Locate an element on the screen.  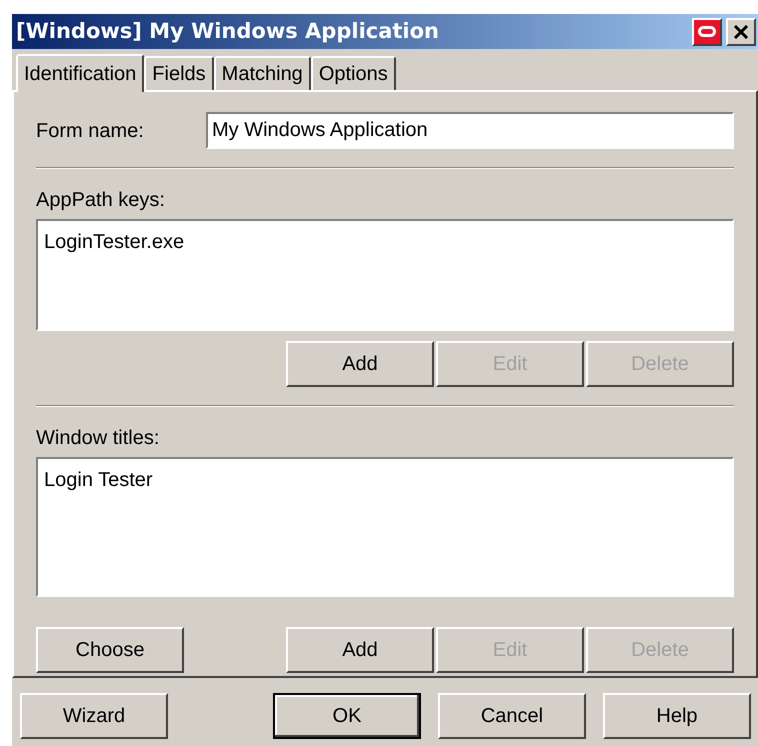
section-label: Window titles: is located at coordinates (98, 438).